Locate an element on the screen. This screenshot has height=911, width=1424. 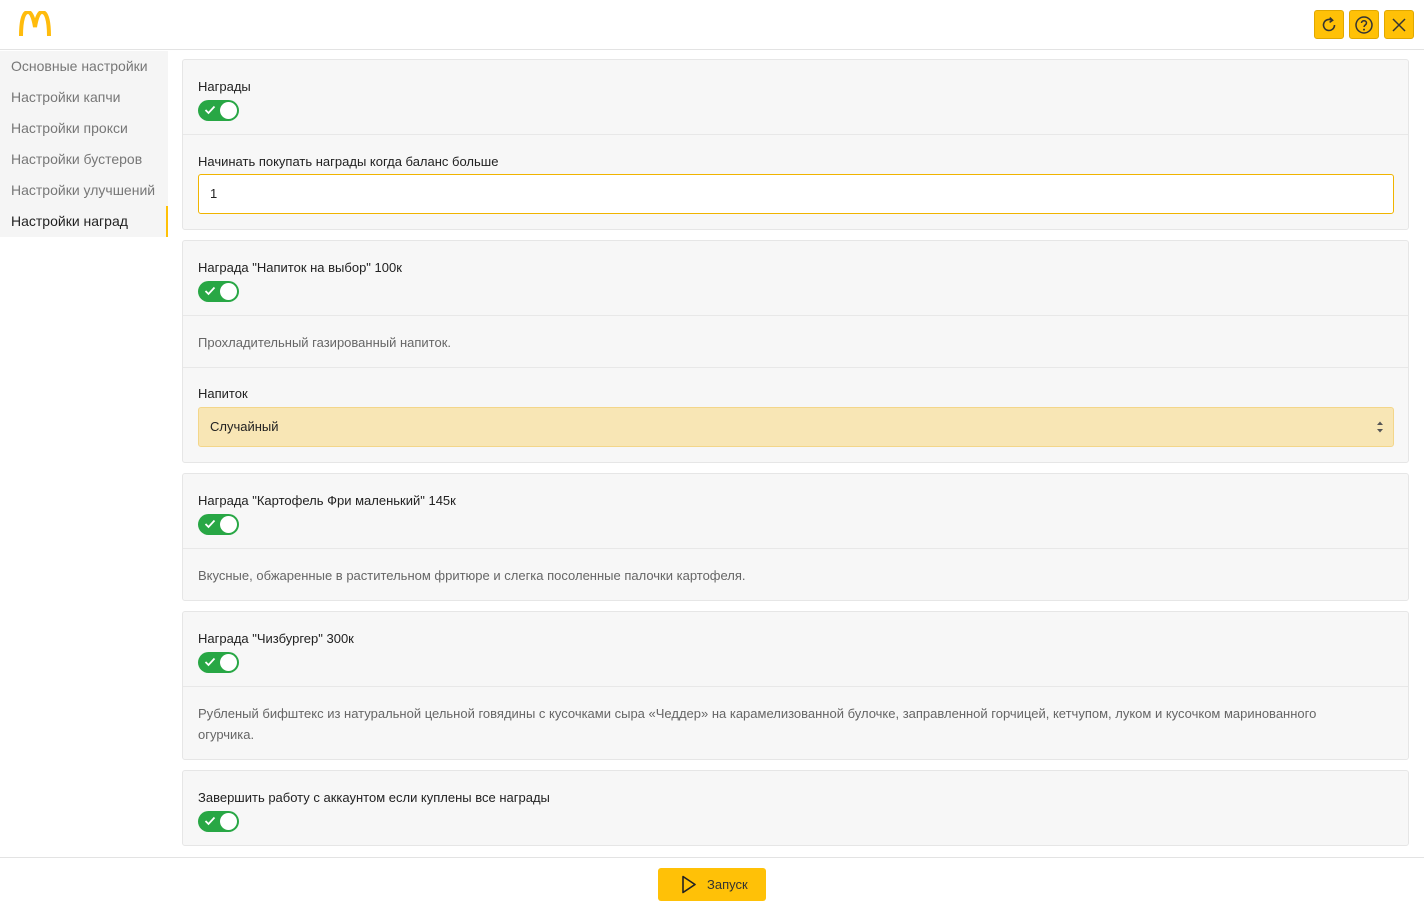
help-button is located at coordinates (1364, 24).